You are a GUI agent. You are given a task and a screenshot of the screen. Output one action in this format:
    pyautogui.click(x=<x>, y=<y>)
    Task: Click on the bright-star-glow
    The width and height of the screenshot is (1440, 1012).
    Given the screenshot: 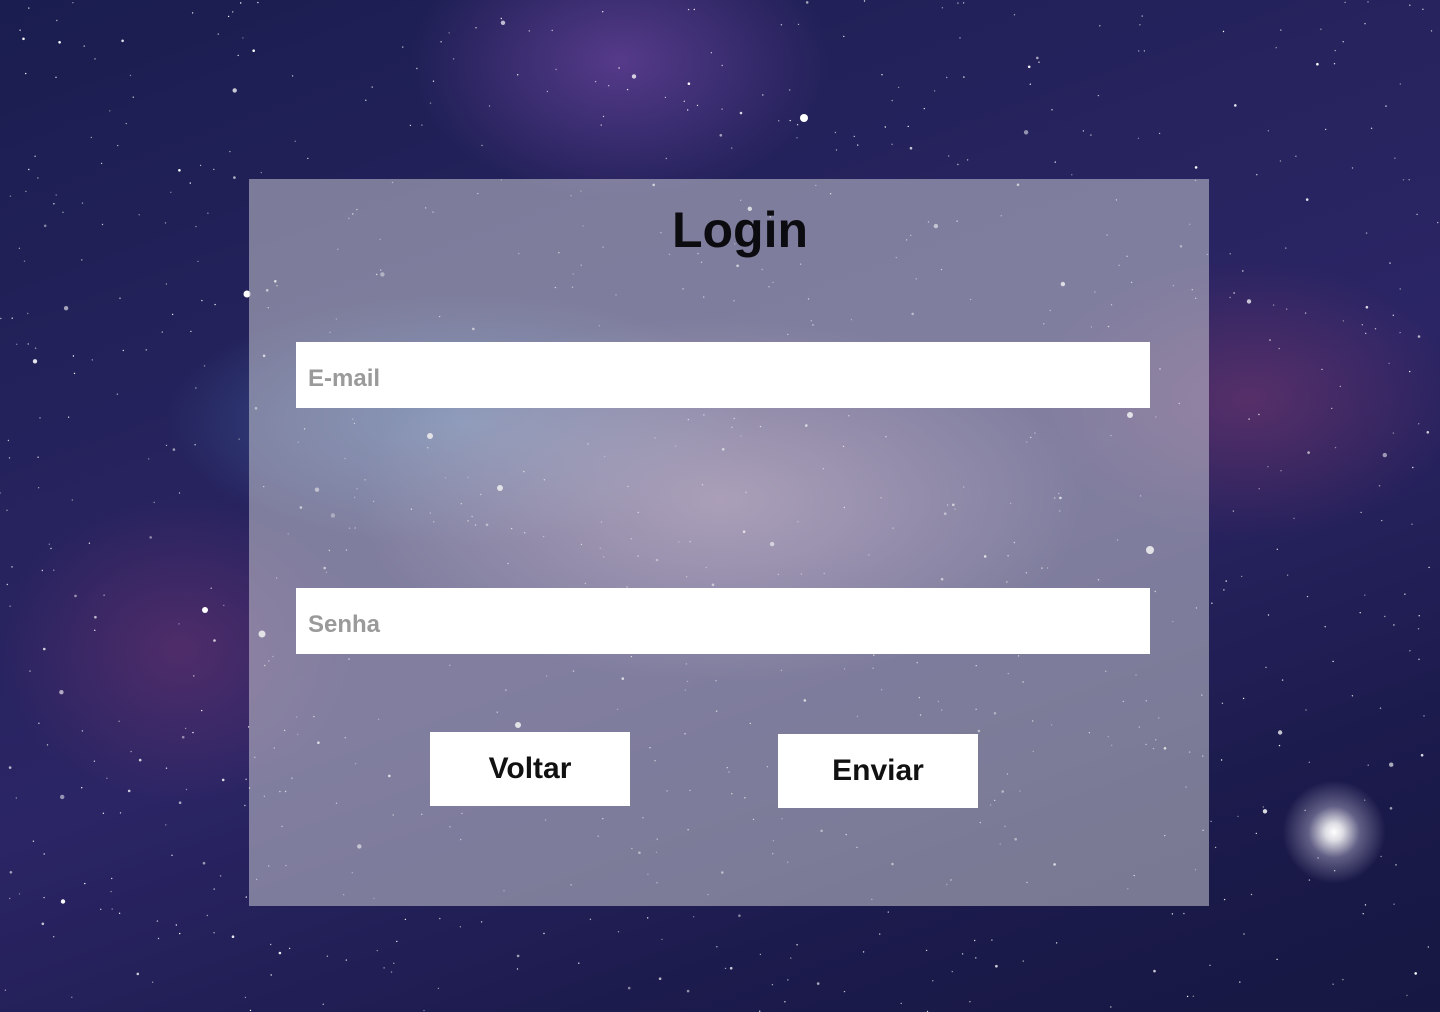 What is the action you would take?
    pyautogui.click(x=1334, y=832)
    